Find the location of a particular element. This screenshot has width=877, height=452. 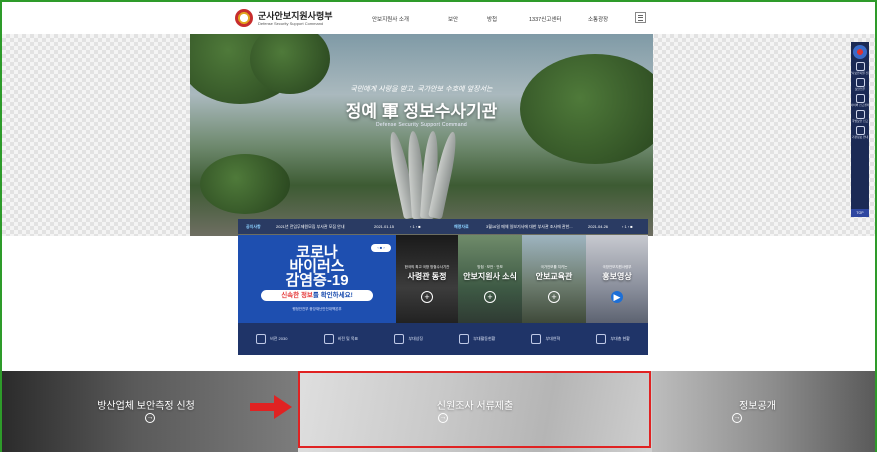

tile-commander: 한국의 최고 국방 방첩수사기관 사령관 동정 + is located at coordinates (427, 279).